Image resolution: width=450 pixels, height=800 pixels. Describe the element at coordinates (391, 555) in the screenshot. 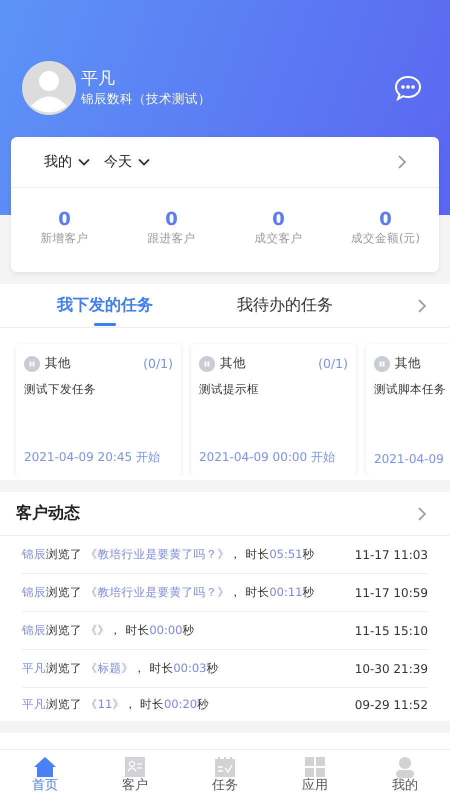

I see `activity-time: 11-17 11:03` at that location.